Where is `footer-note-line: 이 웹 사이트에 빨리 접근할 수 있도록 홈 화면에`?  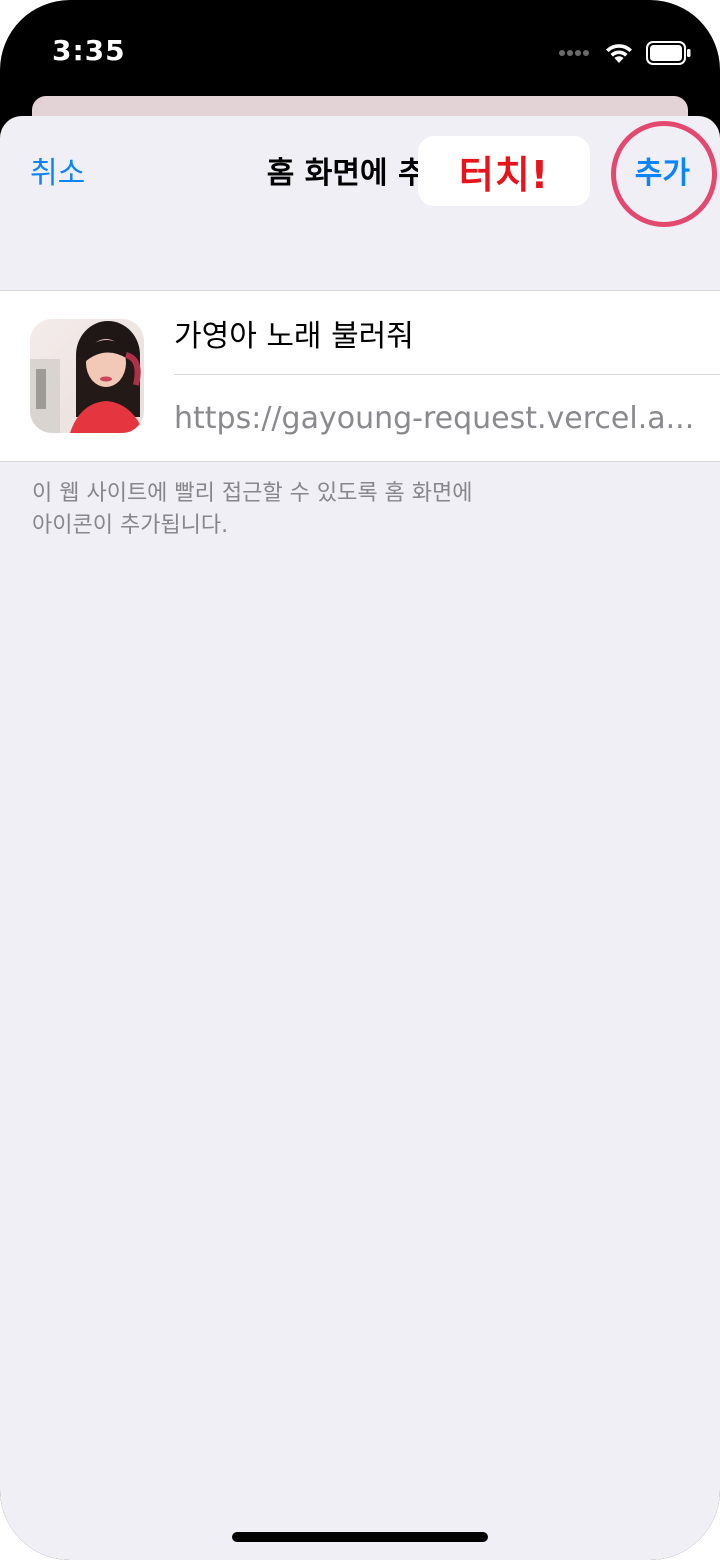 footer-note-line: 이 웹 사이트에 빨리 접근할 수 있도록 홈 화면에 is located at coordinates (252, 493).